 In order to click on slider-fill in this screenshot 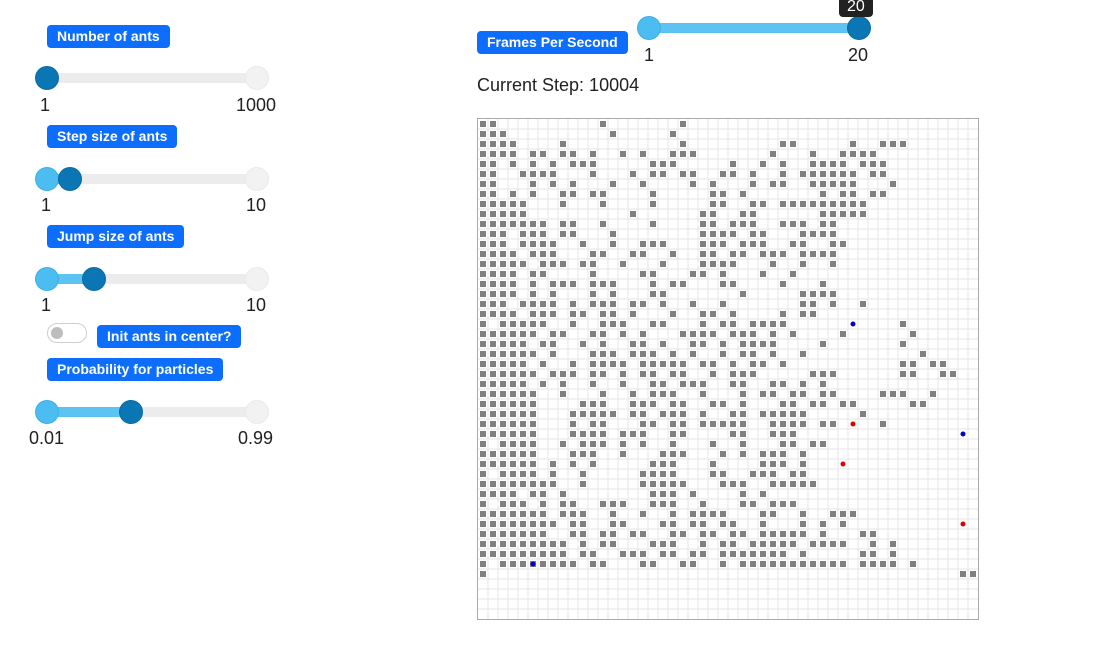, I will do `click(89, 412)`.